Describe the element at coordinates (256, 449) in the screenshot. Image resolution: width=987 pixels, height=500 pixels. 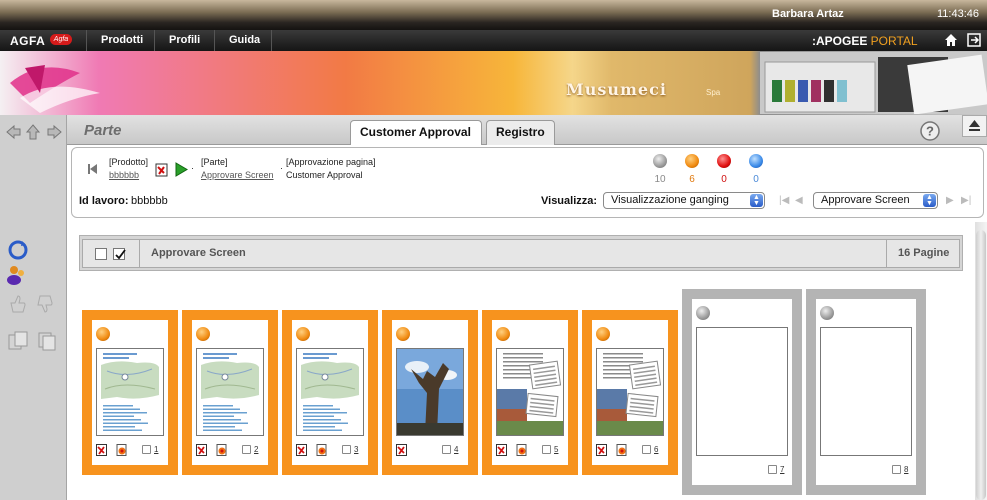
I see `page-number: 2` at that location.